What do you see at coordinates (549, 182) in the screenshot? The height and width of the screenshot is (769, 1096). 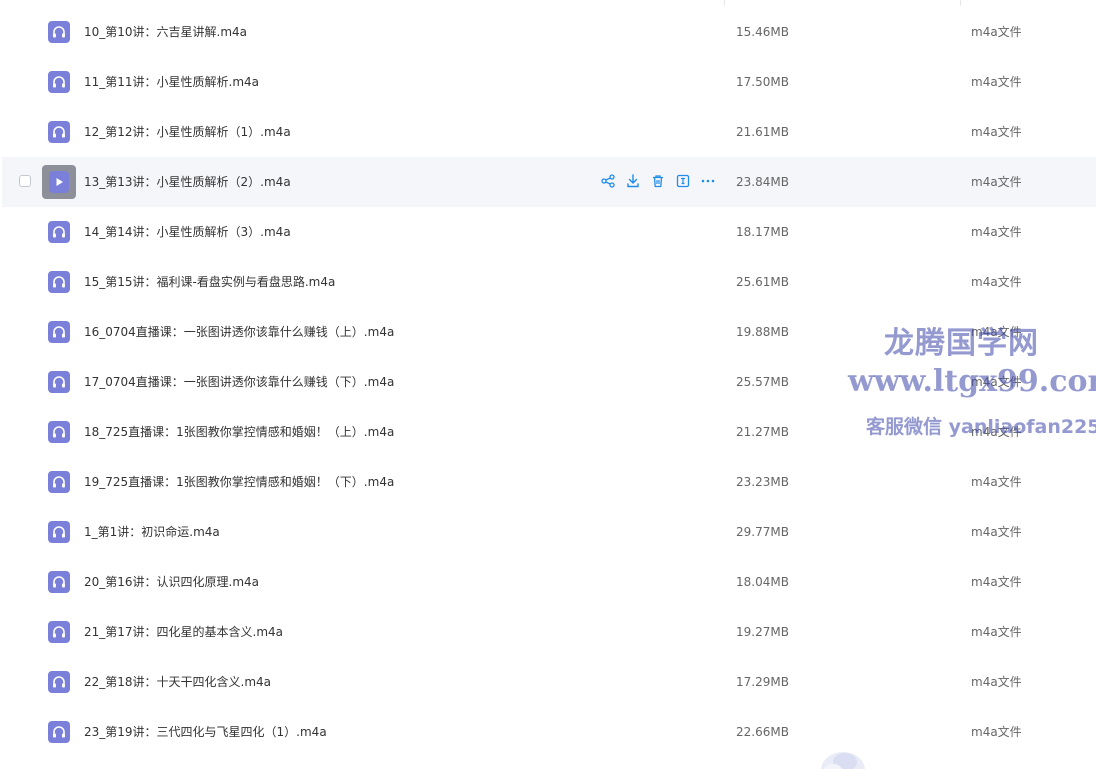 I see `file-row: 13_第13讲：小星性质解析（2）.m4a 23.84MB m4a文件` at bounding box center [549, 182].